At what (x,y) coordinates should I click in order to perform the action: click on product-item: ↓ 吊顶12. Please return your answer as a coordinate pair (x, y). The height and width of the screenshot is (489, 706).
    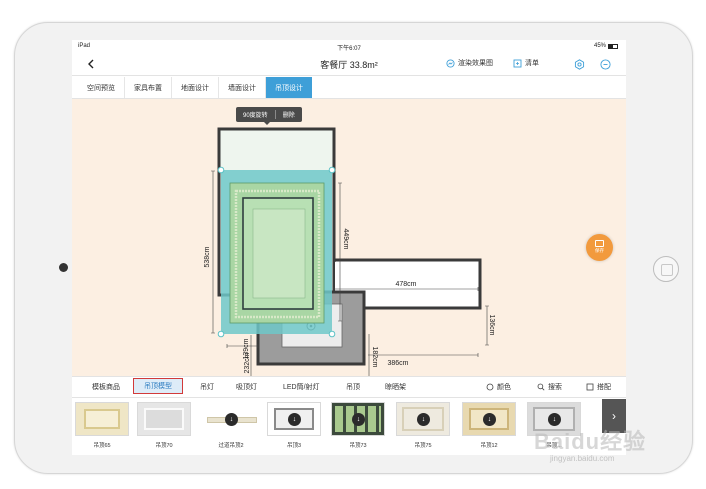
    Looking at the image, I should click on (489, 426).